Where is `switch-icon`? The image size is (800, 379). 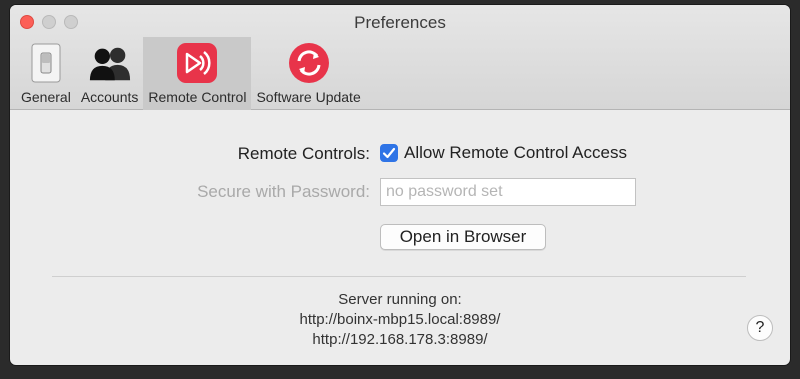 switch-icon is located at coordinates (46, 63).